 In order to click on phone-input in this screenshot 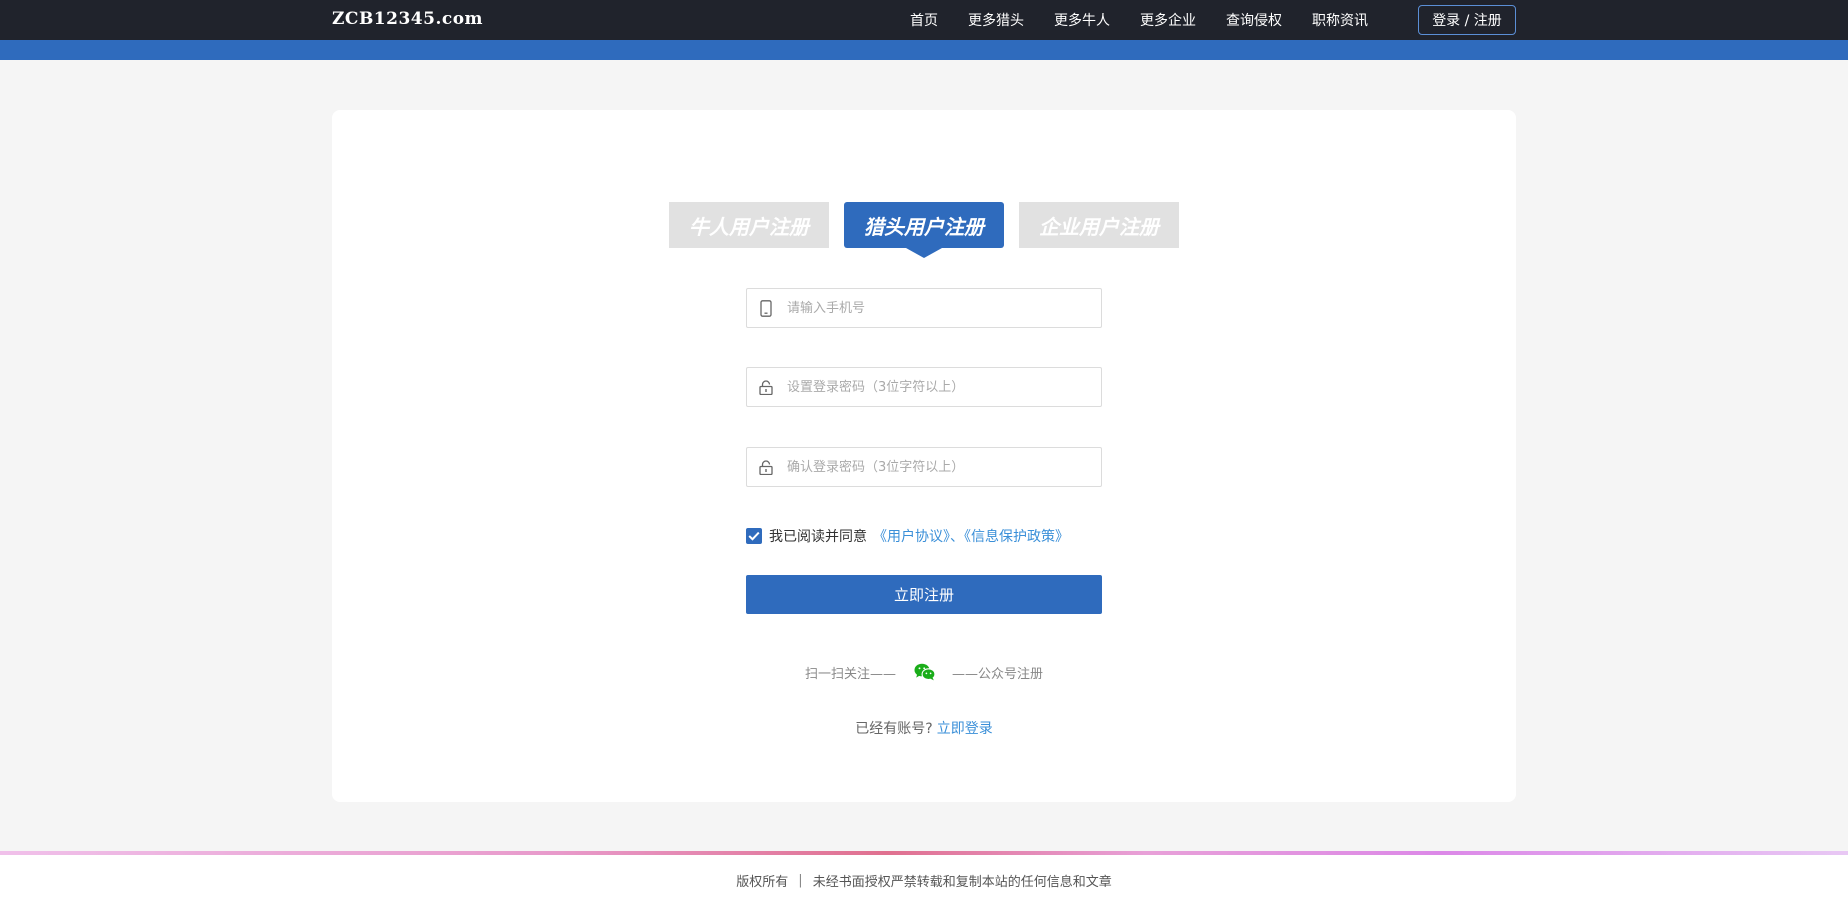, I will do `click(943, 308)`.